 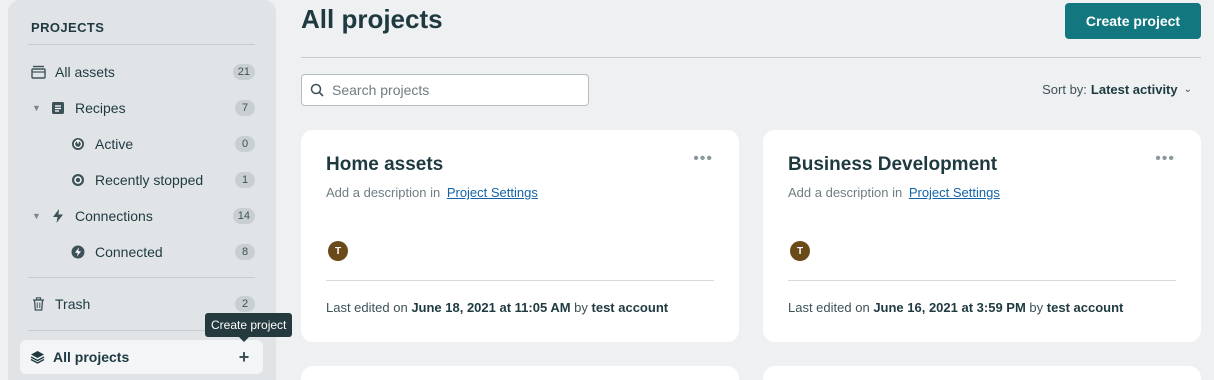 What do you see at coordinates (751, 57) in the screenshot?
I see `header-divider` at bounding box center [751, 57].